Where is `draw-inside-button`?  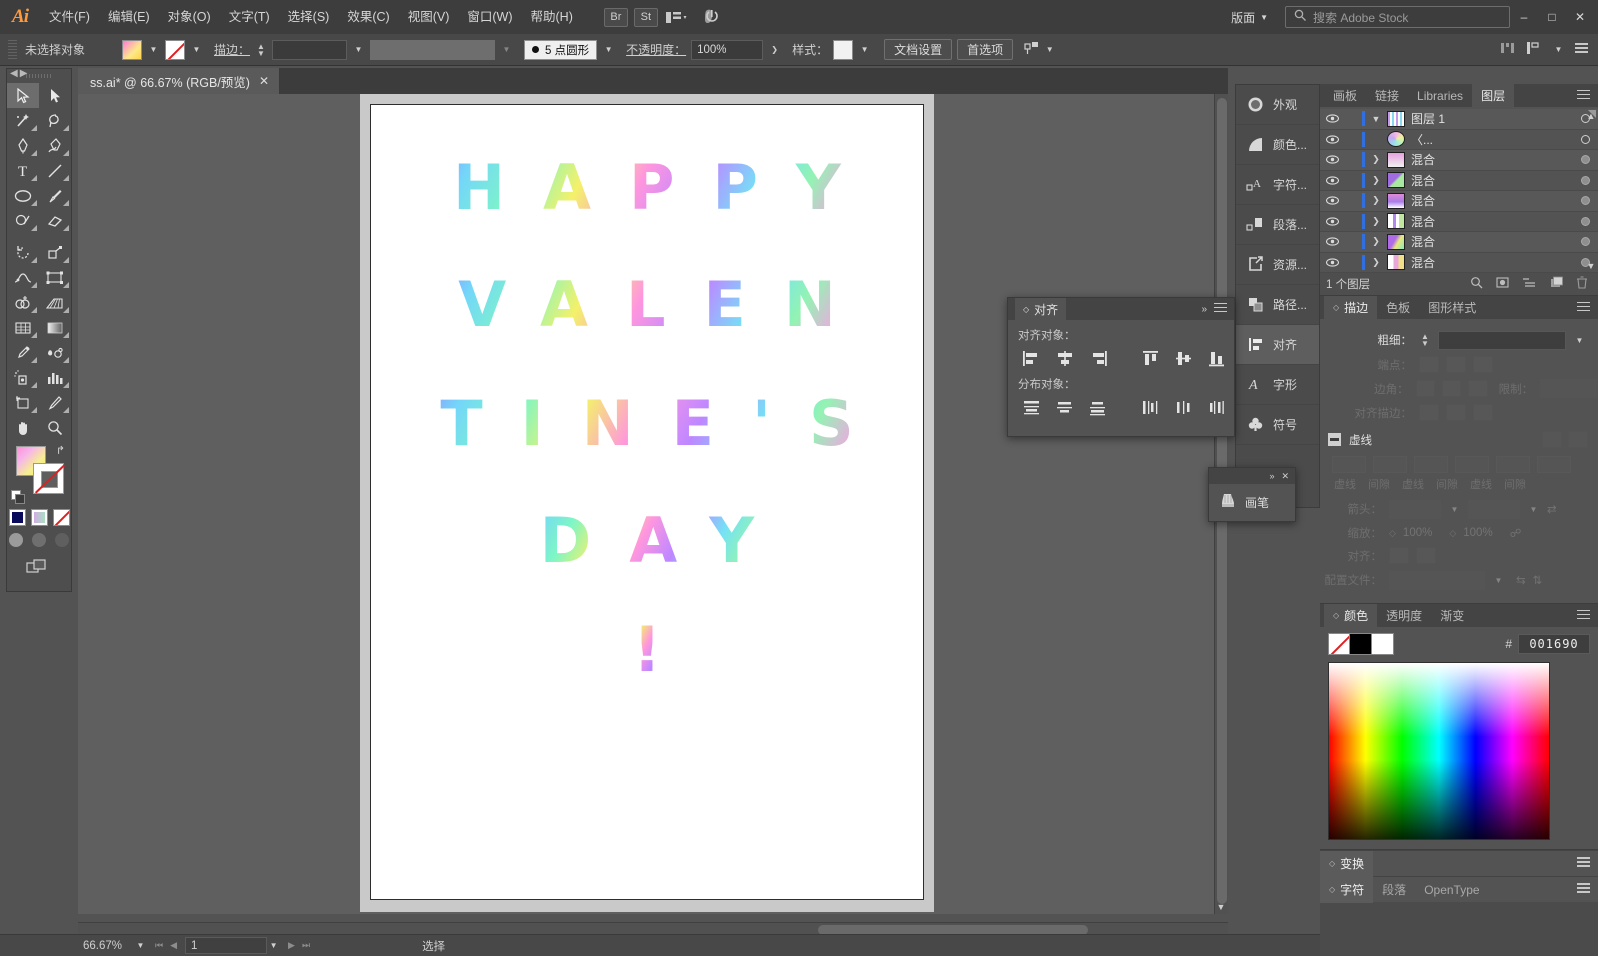
draw-inside-button is located at coordinates (62, 540).